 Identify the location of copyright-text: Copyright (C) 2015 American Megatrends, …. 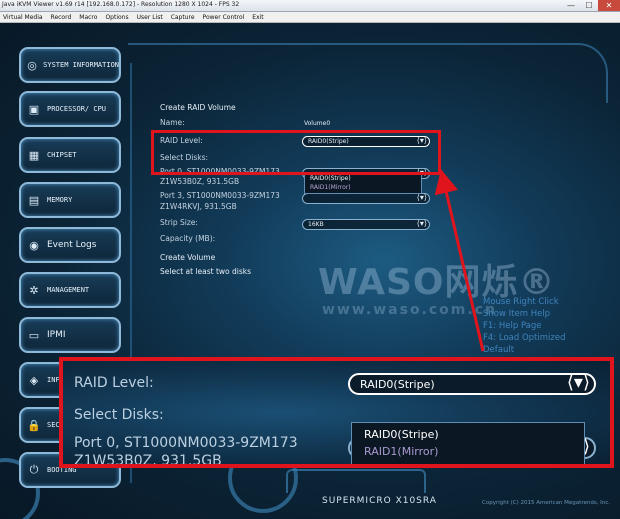
(546, 503).